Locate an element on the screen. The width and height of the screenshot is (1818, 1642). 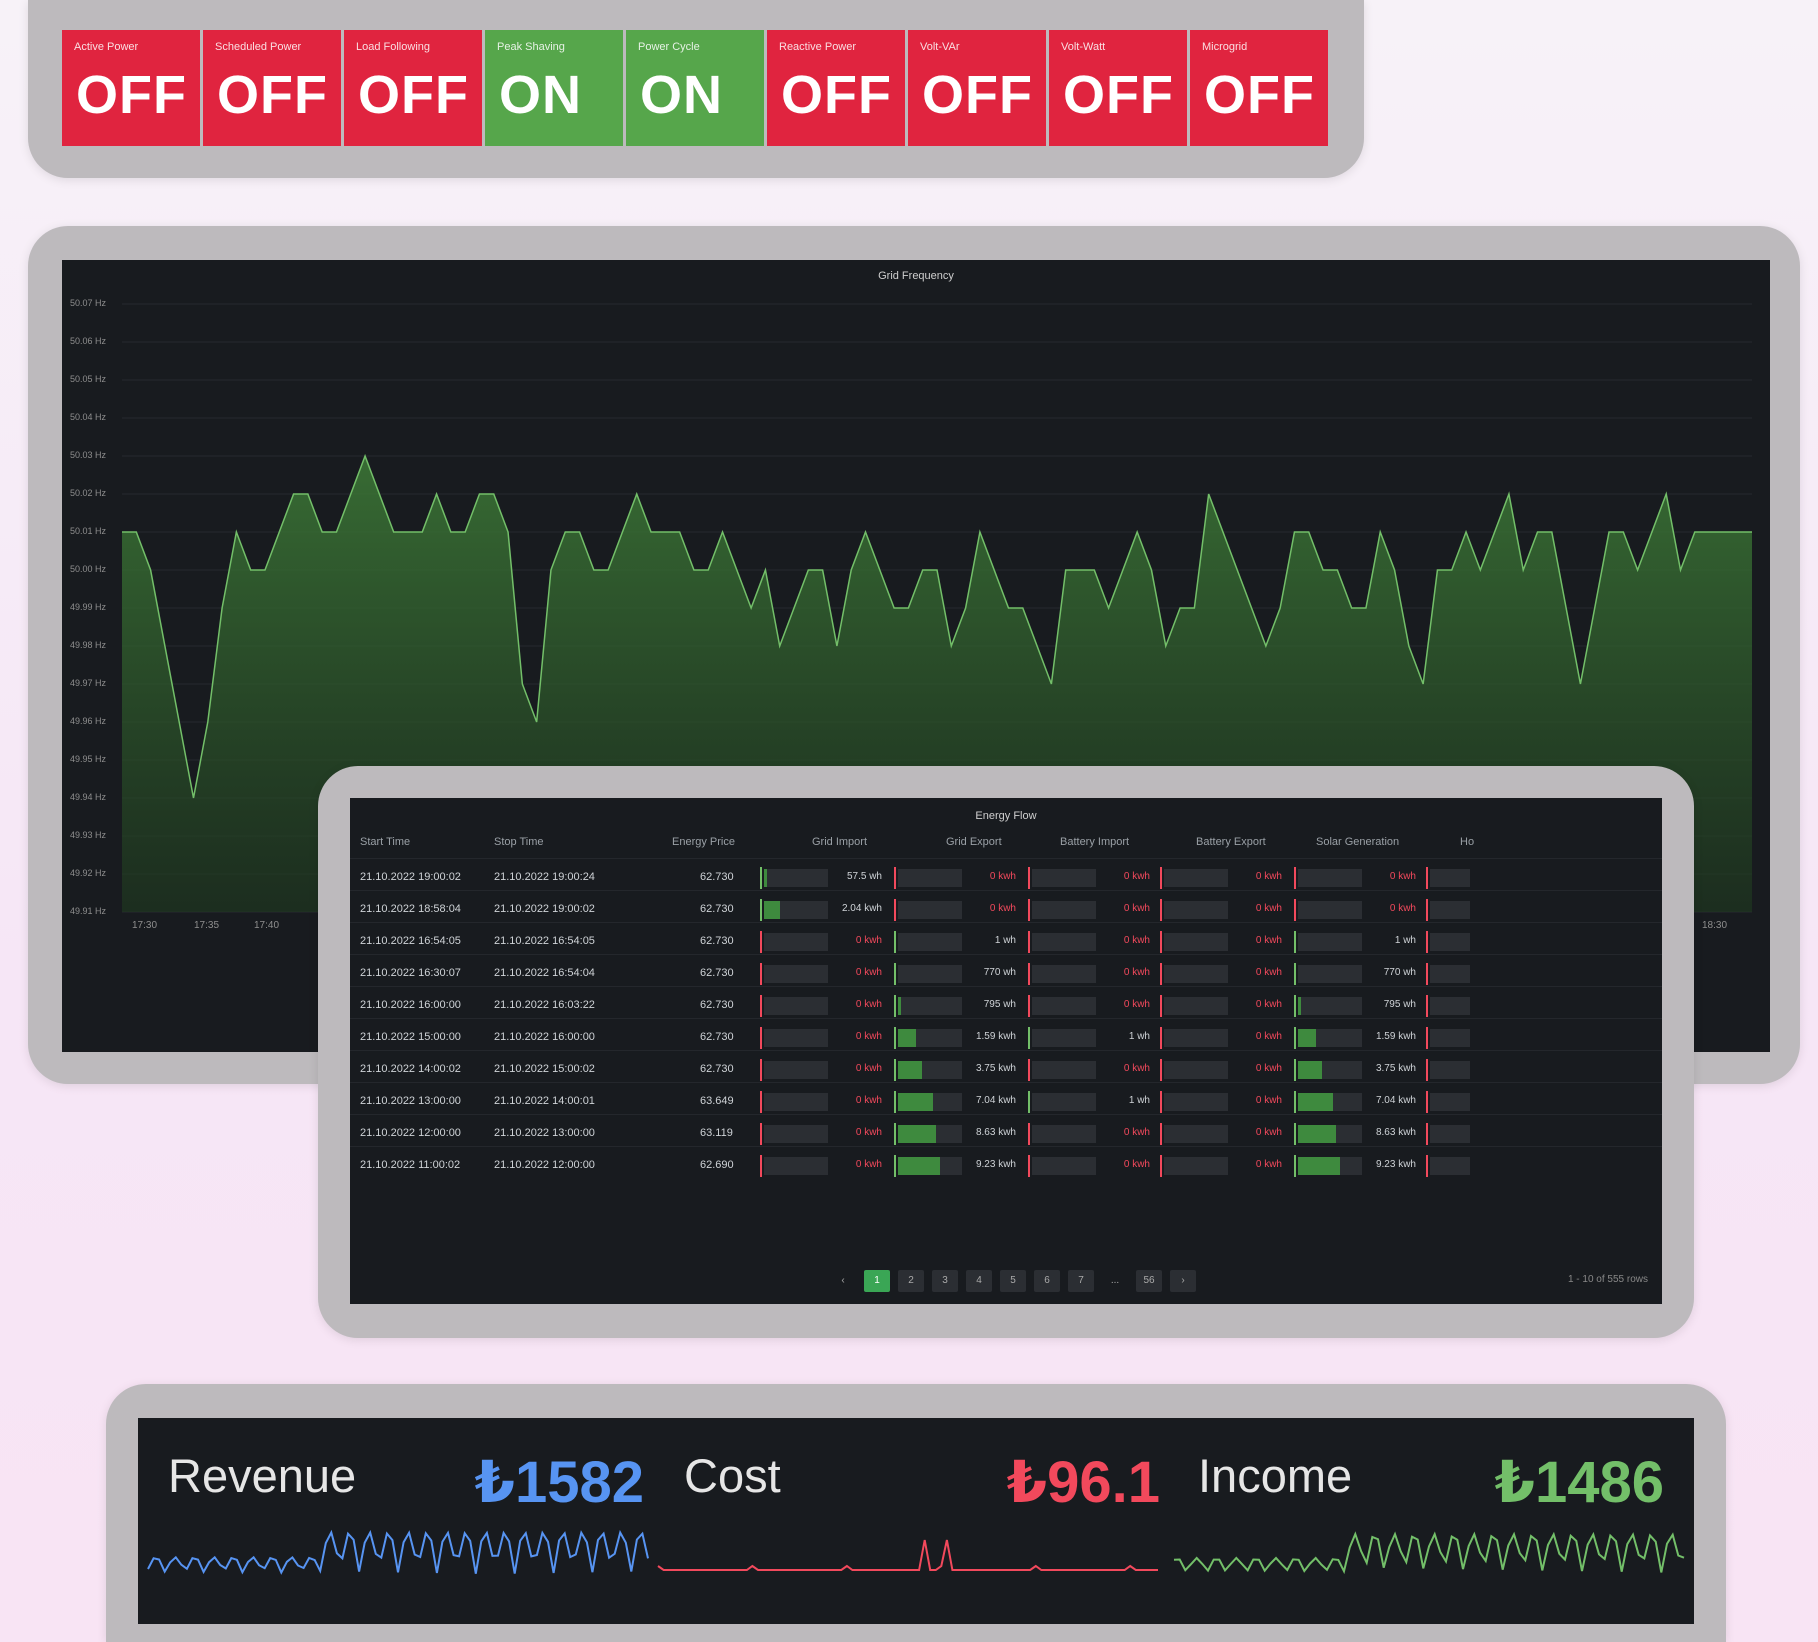
status-tile: Active Power OFF is located at coordinates (131, 88).